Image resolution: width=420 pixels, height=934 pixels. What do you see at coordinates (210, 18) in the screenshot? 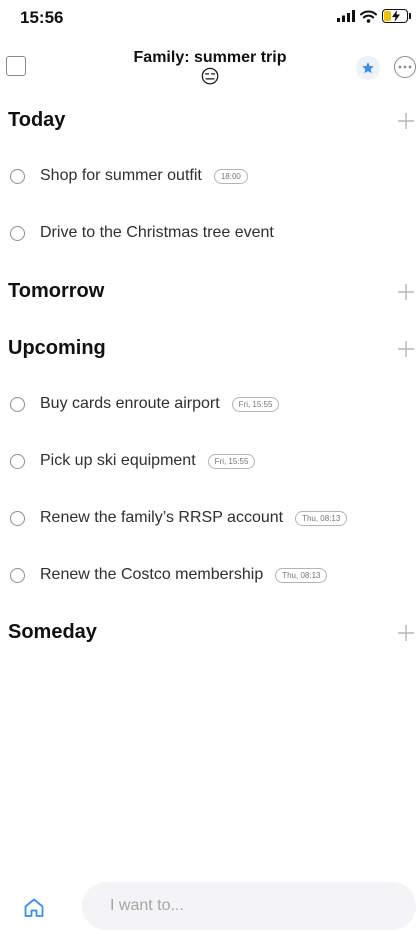
I see `status-bar: 15:56` at bounding box center [210, 18].